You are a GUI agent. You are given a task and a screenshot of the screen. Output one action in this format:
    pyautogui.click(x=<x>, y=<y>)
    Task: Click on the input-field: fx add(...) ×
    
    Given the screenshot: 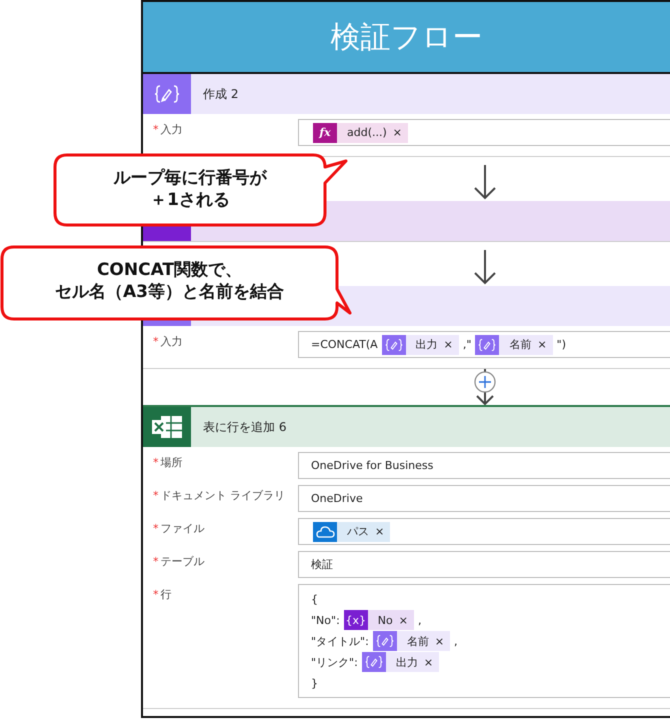 What is the action you would take?
    pyautogui.click(x=484, y=132)
    